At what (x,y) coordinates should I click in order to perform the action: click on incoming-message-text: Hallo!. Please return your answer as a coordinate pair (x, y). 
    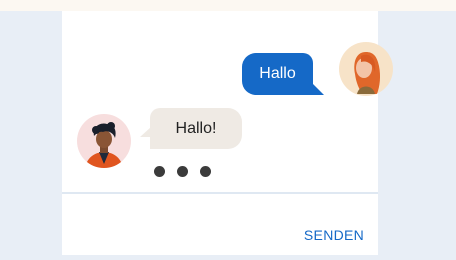
    Looking at the image, I should click on (196, 128).